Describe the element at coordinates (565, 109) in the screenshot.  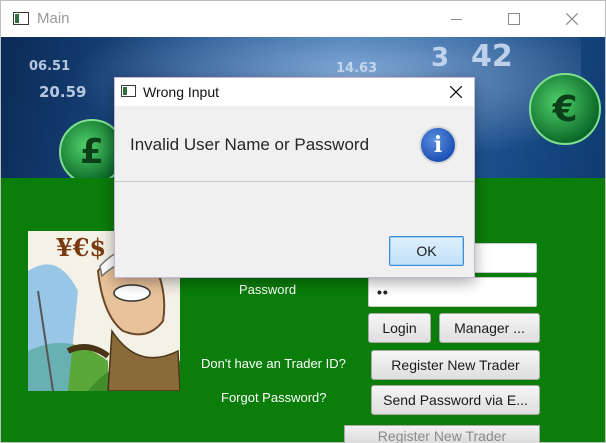
I see `euro-coin-graphic: €` at that location.